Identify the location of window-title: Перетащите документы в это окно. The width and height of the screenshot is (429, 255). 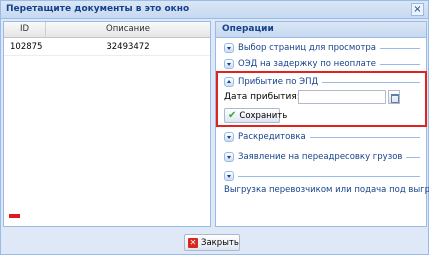
(98, 9).